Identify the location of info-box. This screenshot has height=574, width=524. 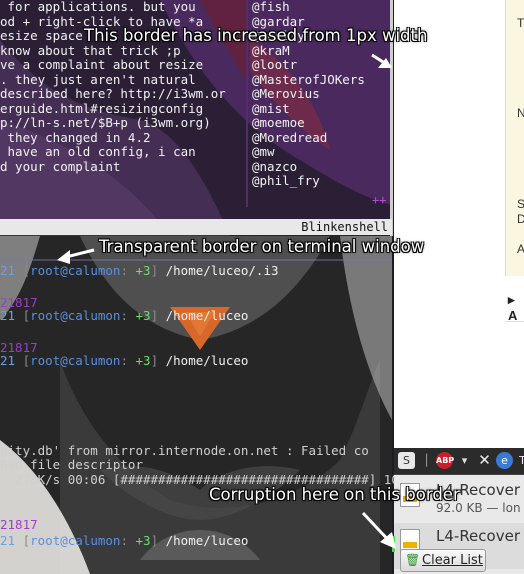
(514, 138).